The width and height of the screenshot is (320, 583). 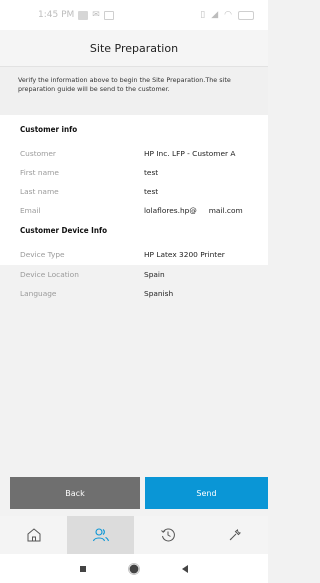 I want to click on device-location-value: Spain, so click(x=154, y=274).